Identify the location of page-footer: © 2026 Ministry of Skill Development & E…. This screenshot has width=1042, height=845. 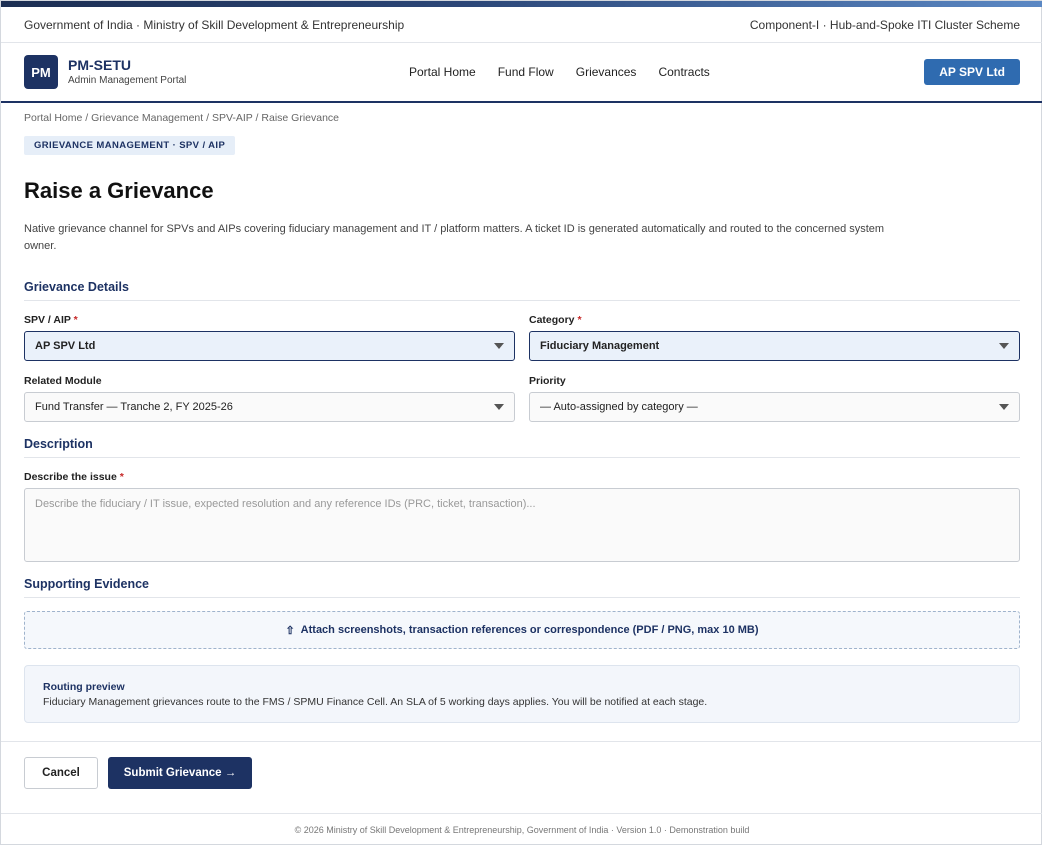
(522, 829).